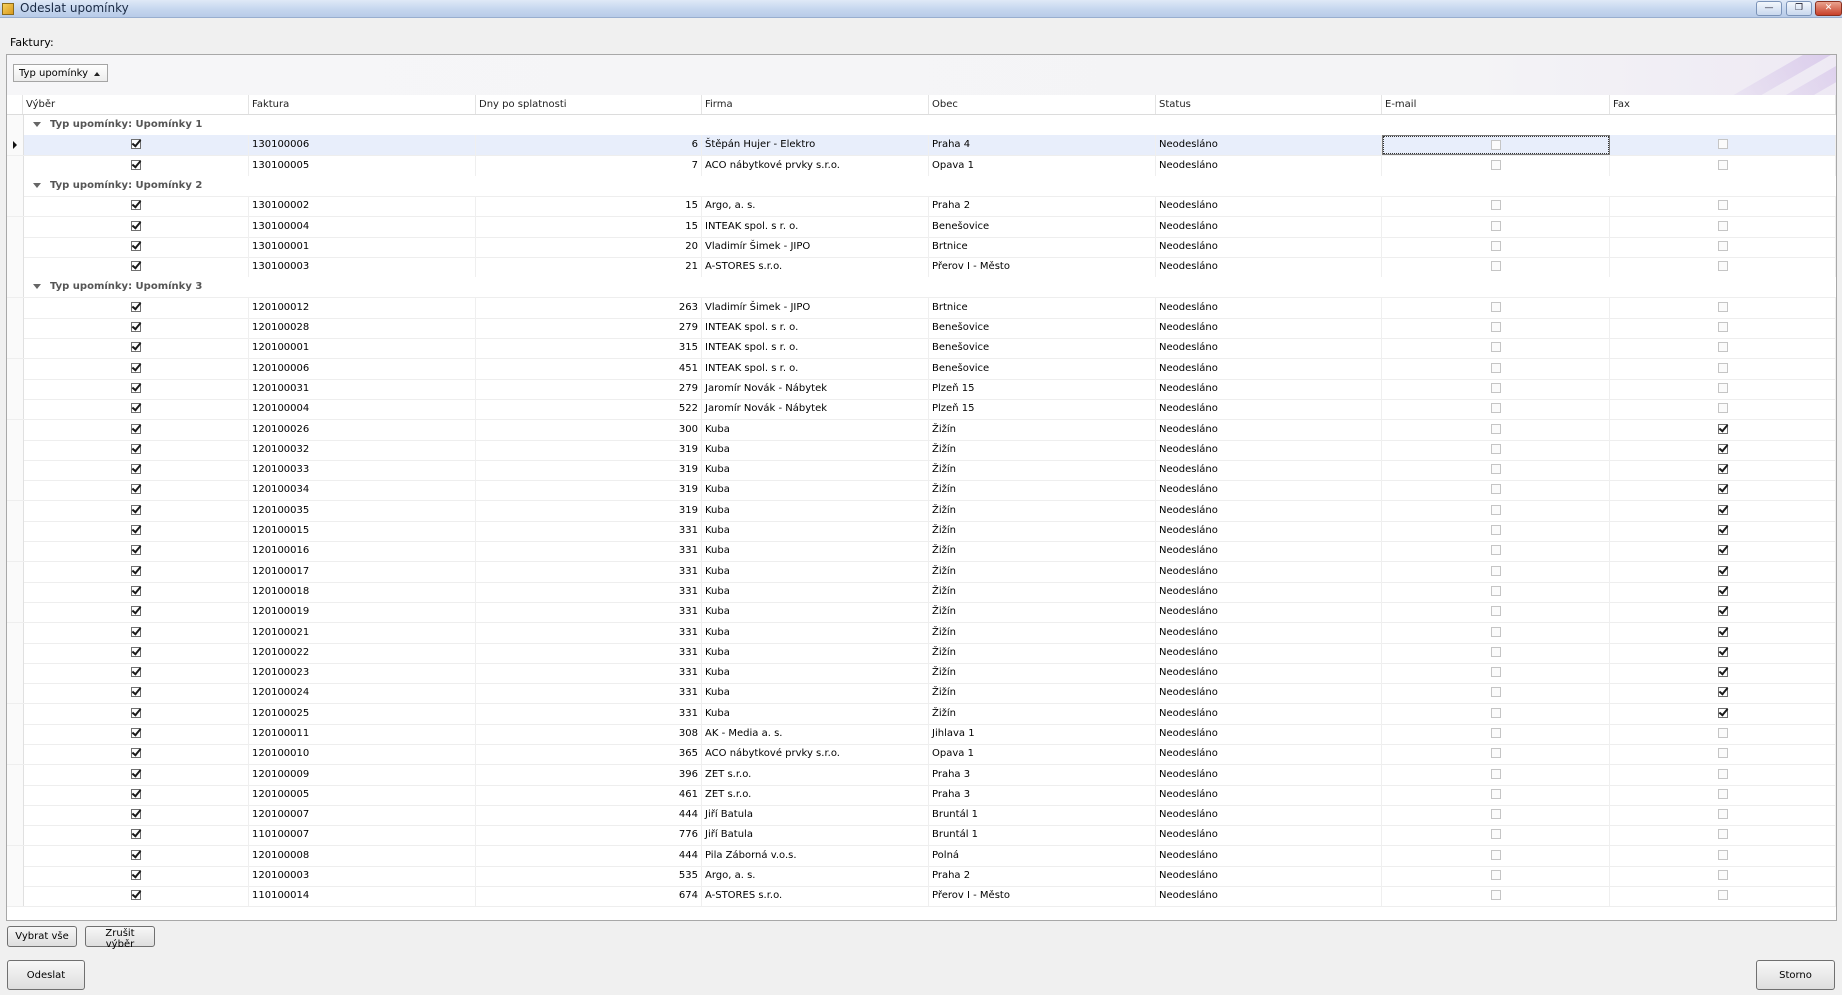 The image size is (1842, 995). What do you see at coordinates (921, 612) in the screenshot?
I see `table-row: 120100019 331 Kuba Žižín Neodesláno` at bounding box center [921, 612].